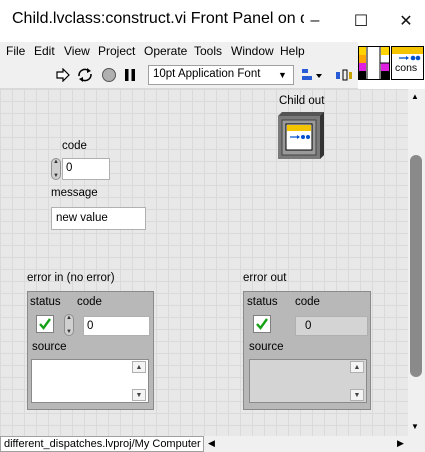 Image resolution: width=425 pixels, height=452 pixels. What do you see at coordinates (374, 63) in the screenshot?
I see `connector-pane` at bounding box center [374, 63].